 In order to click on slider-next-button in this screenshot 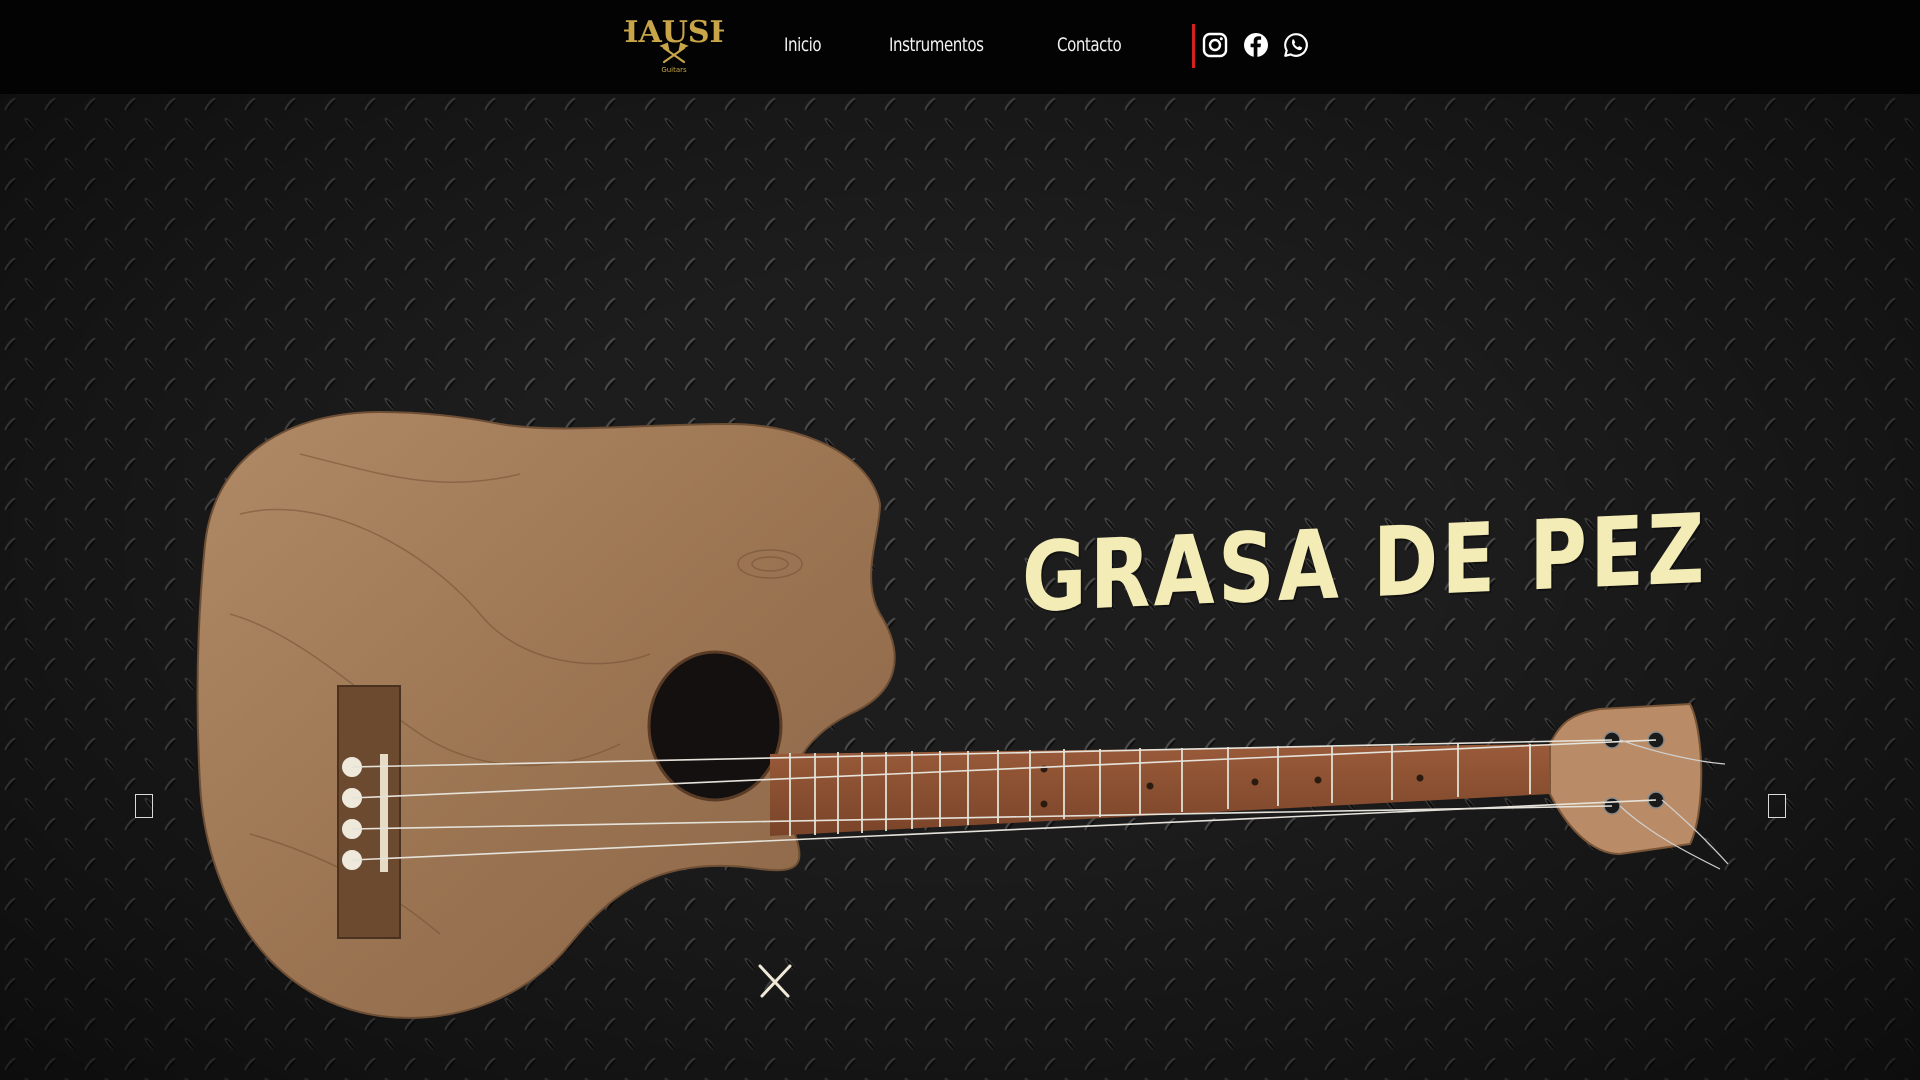, I will do `click(1777, 806)`.